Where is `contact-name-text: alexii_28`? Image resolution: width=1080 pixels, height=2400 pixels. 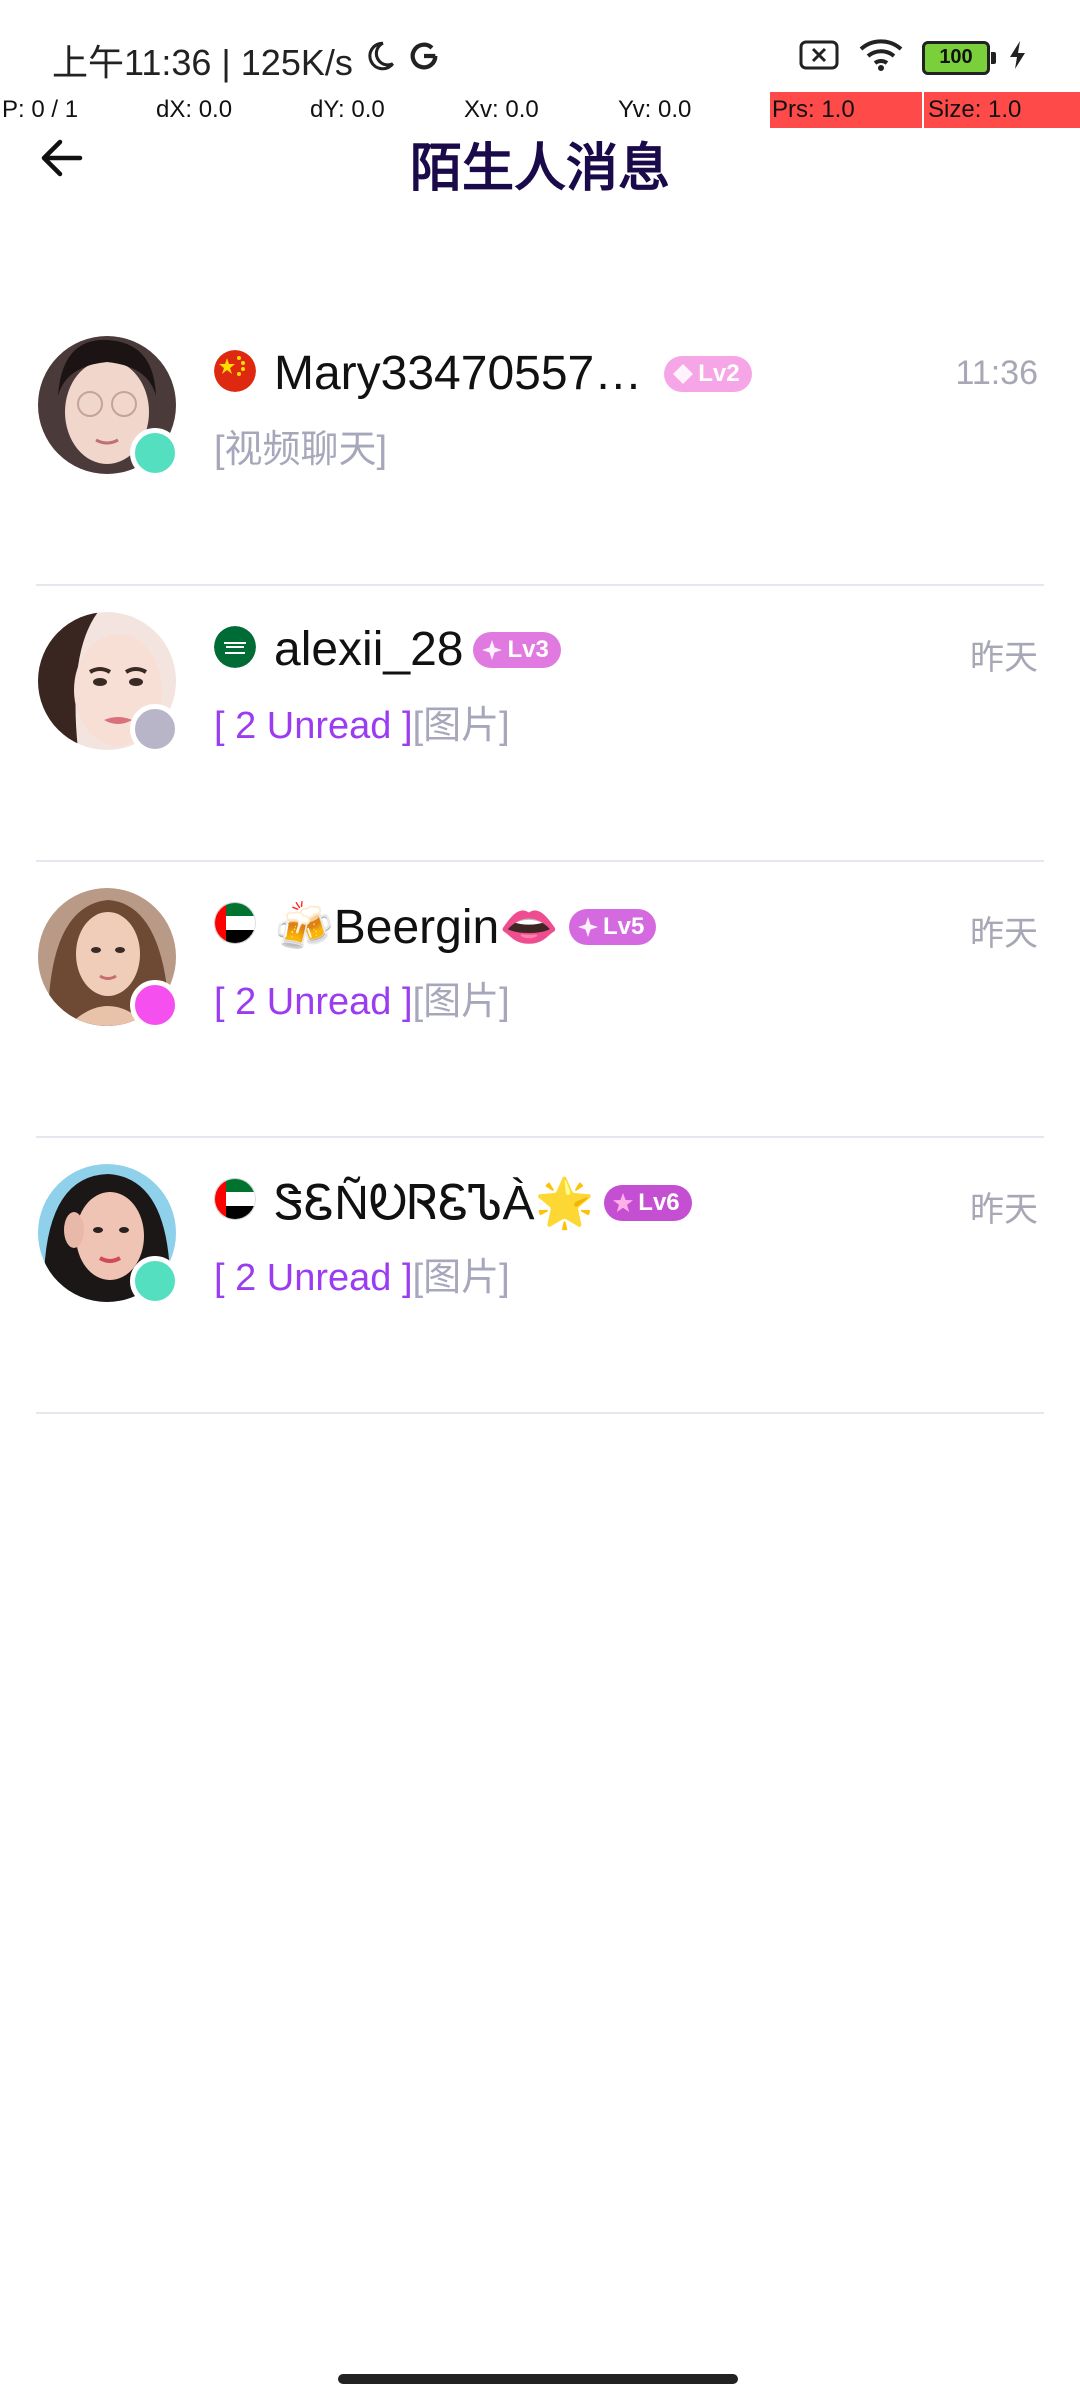
contact-name-text: alexii_28 is located at coordinates (369, 649).